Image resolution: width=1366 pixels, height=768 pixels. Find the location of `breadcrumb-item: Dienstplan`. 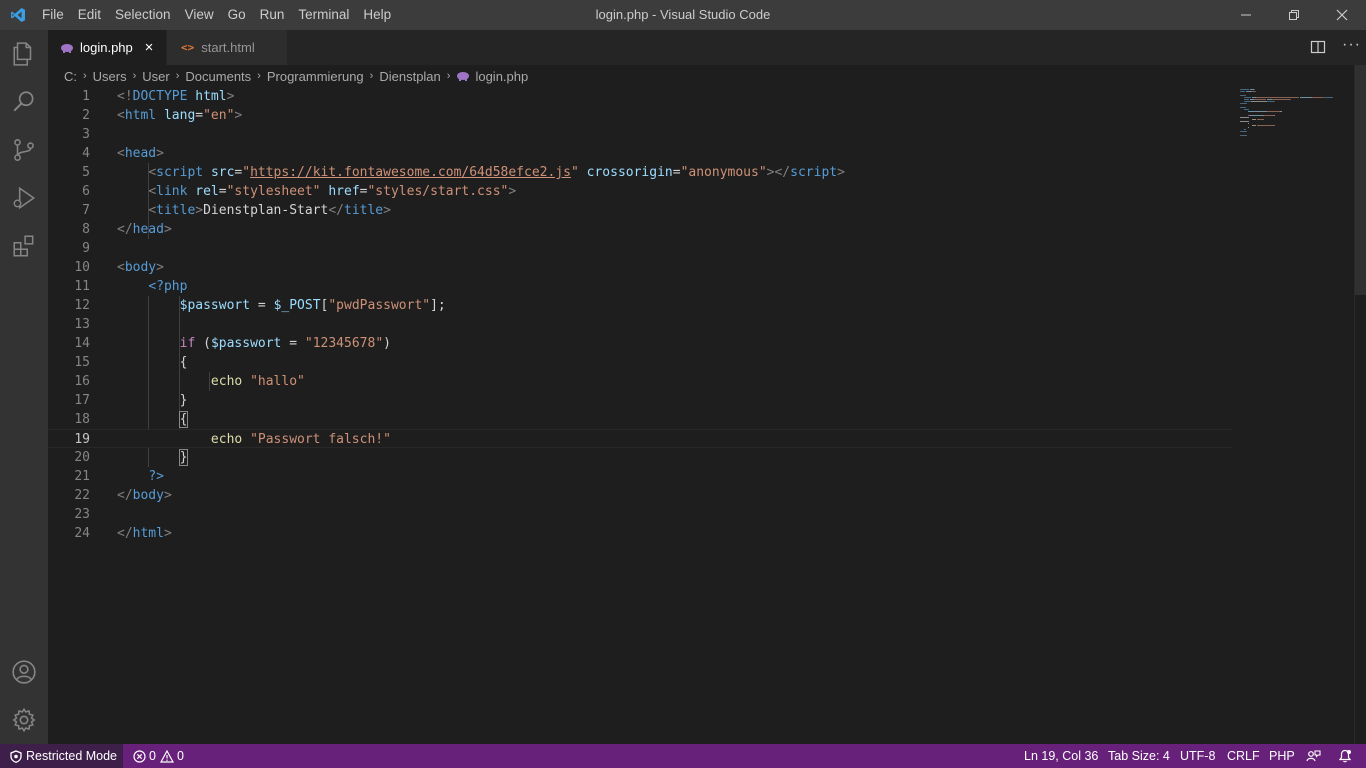

breadcrumb-item: Dienstplan is located at coordinates (409, 76).